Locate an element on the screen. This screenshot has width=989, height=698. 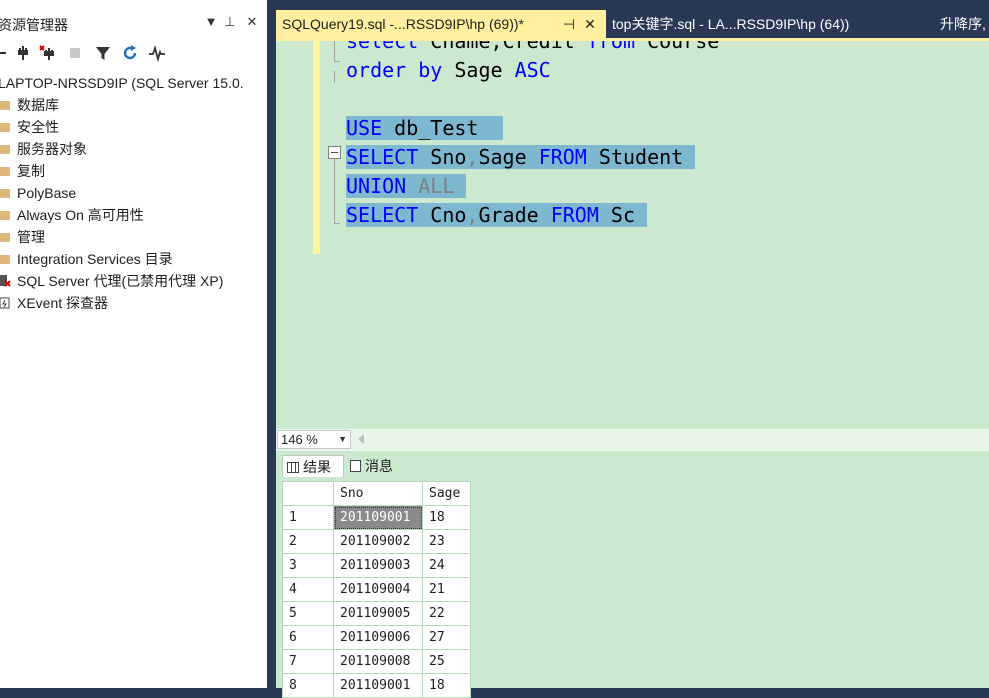
table-row: 6 201109006 27 is located at coordinates (376, 637).